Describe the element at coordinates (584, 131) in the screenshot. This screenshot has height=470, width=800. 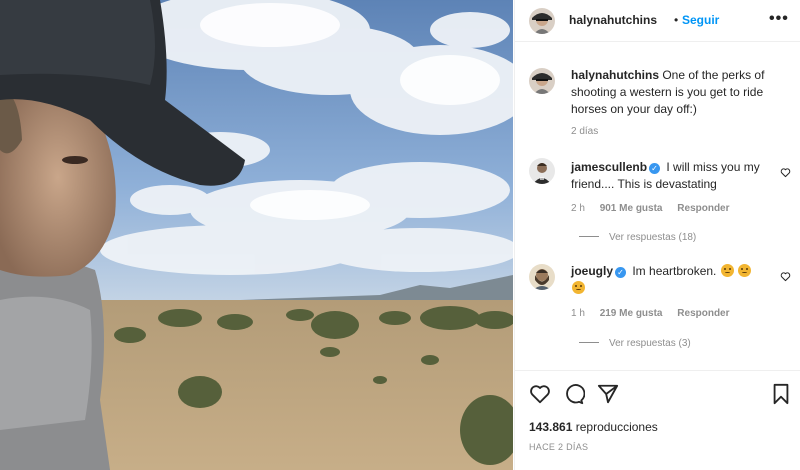
I see `caption-timestamp: 2 días` at that location.